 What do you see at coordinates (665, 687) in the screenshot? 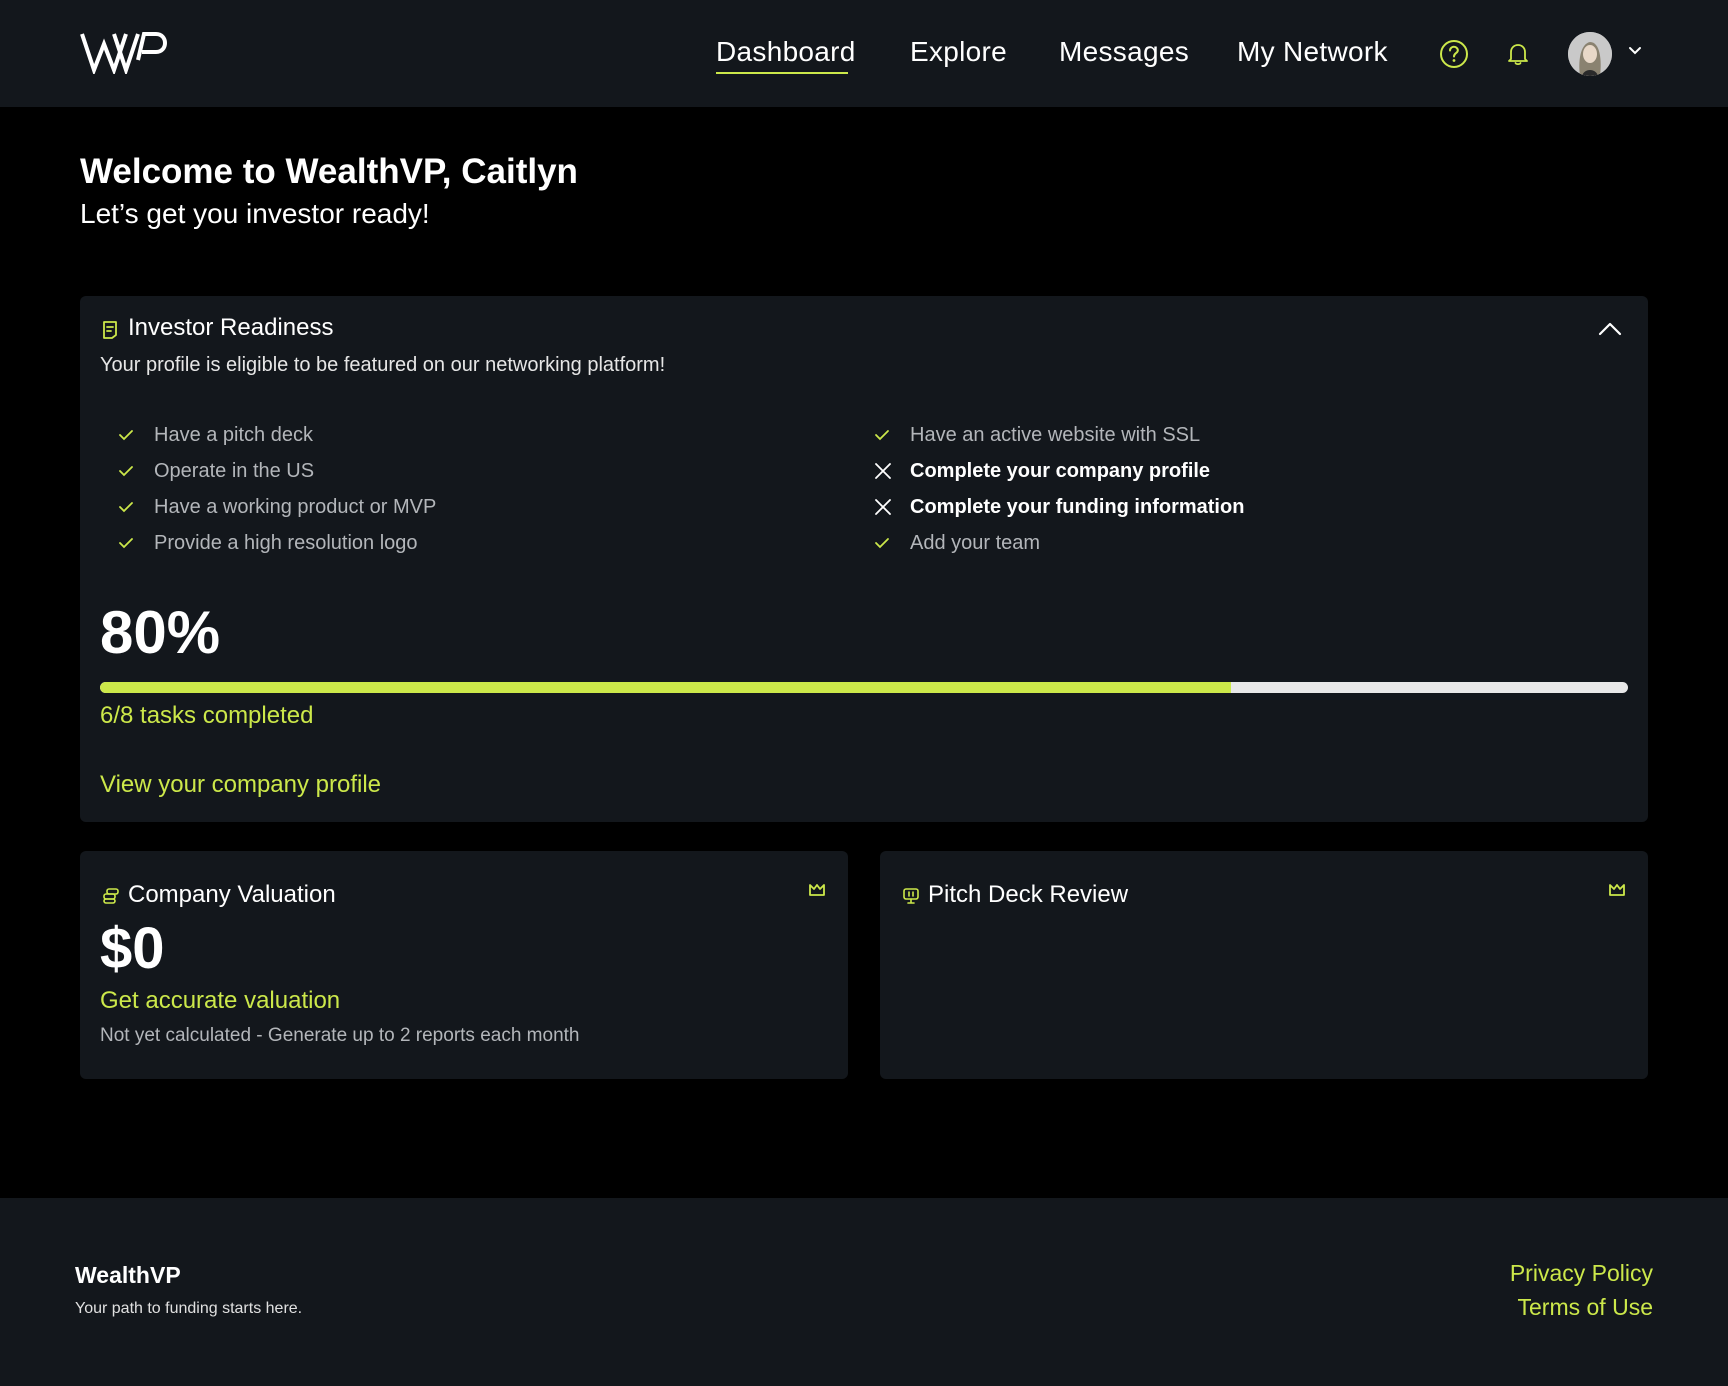
I see `readiness-progress-fill` at bounding box center [665, 687].